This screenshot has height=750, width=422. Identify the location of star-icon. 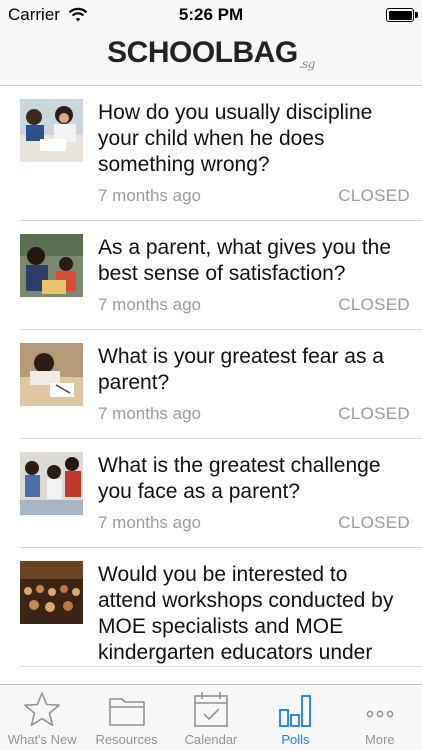
(42, 709).